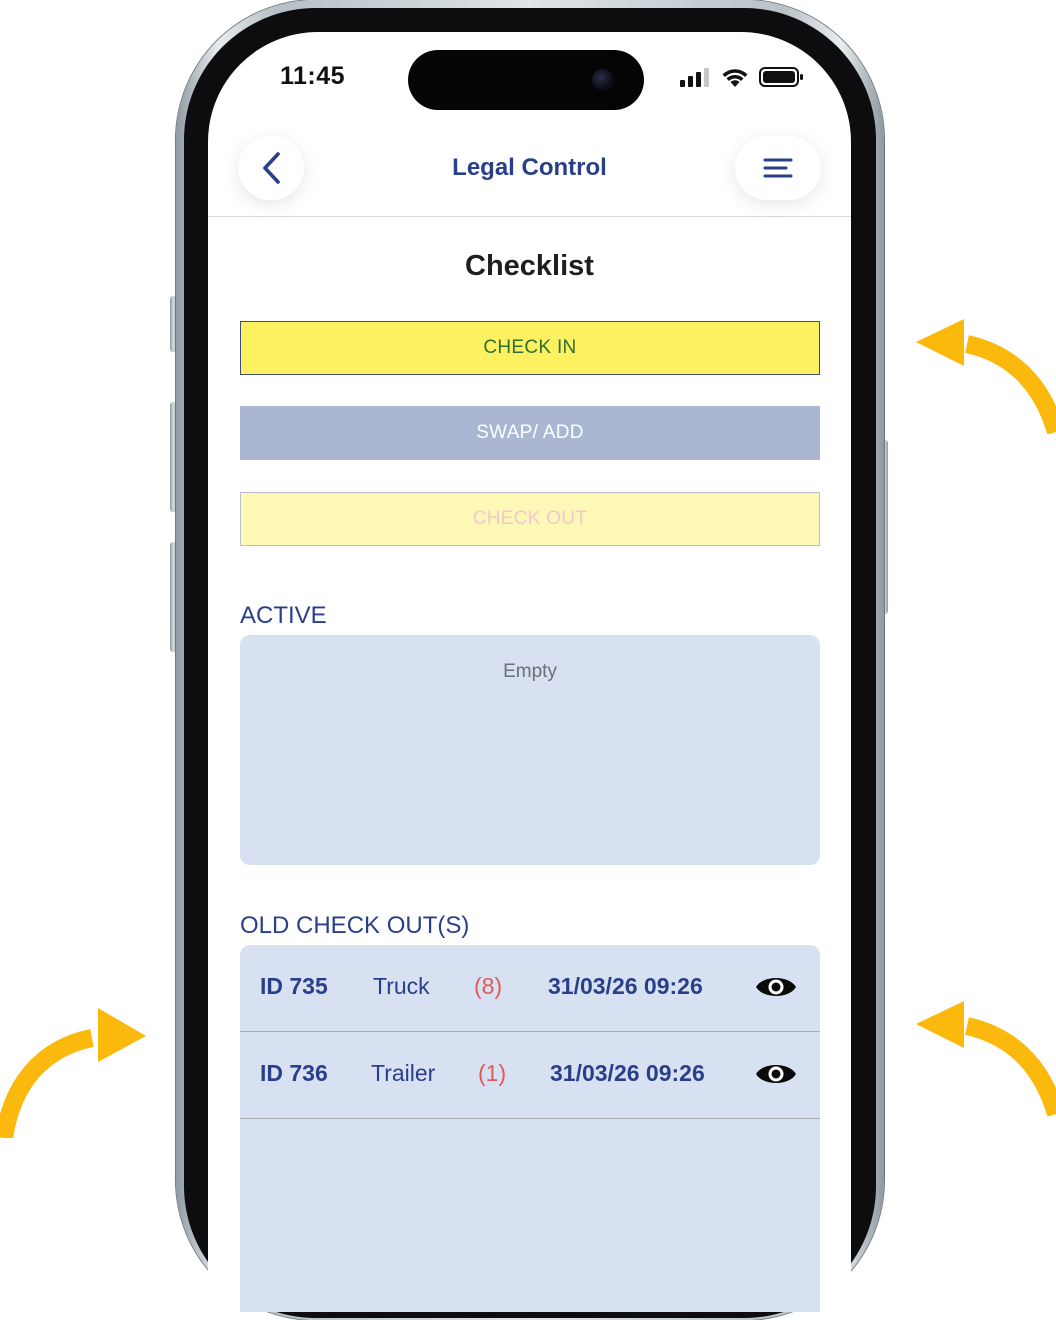 This screenshot has height=1320, width=1056. I want to click on menu-icon, so click(778, 168).